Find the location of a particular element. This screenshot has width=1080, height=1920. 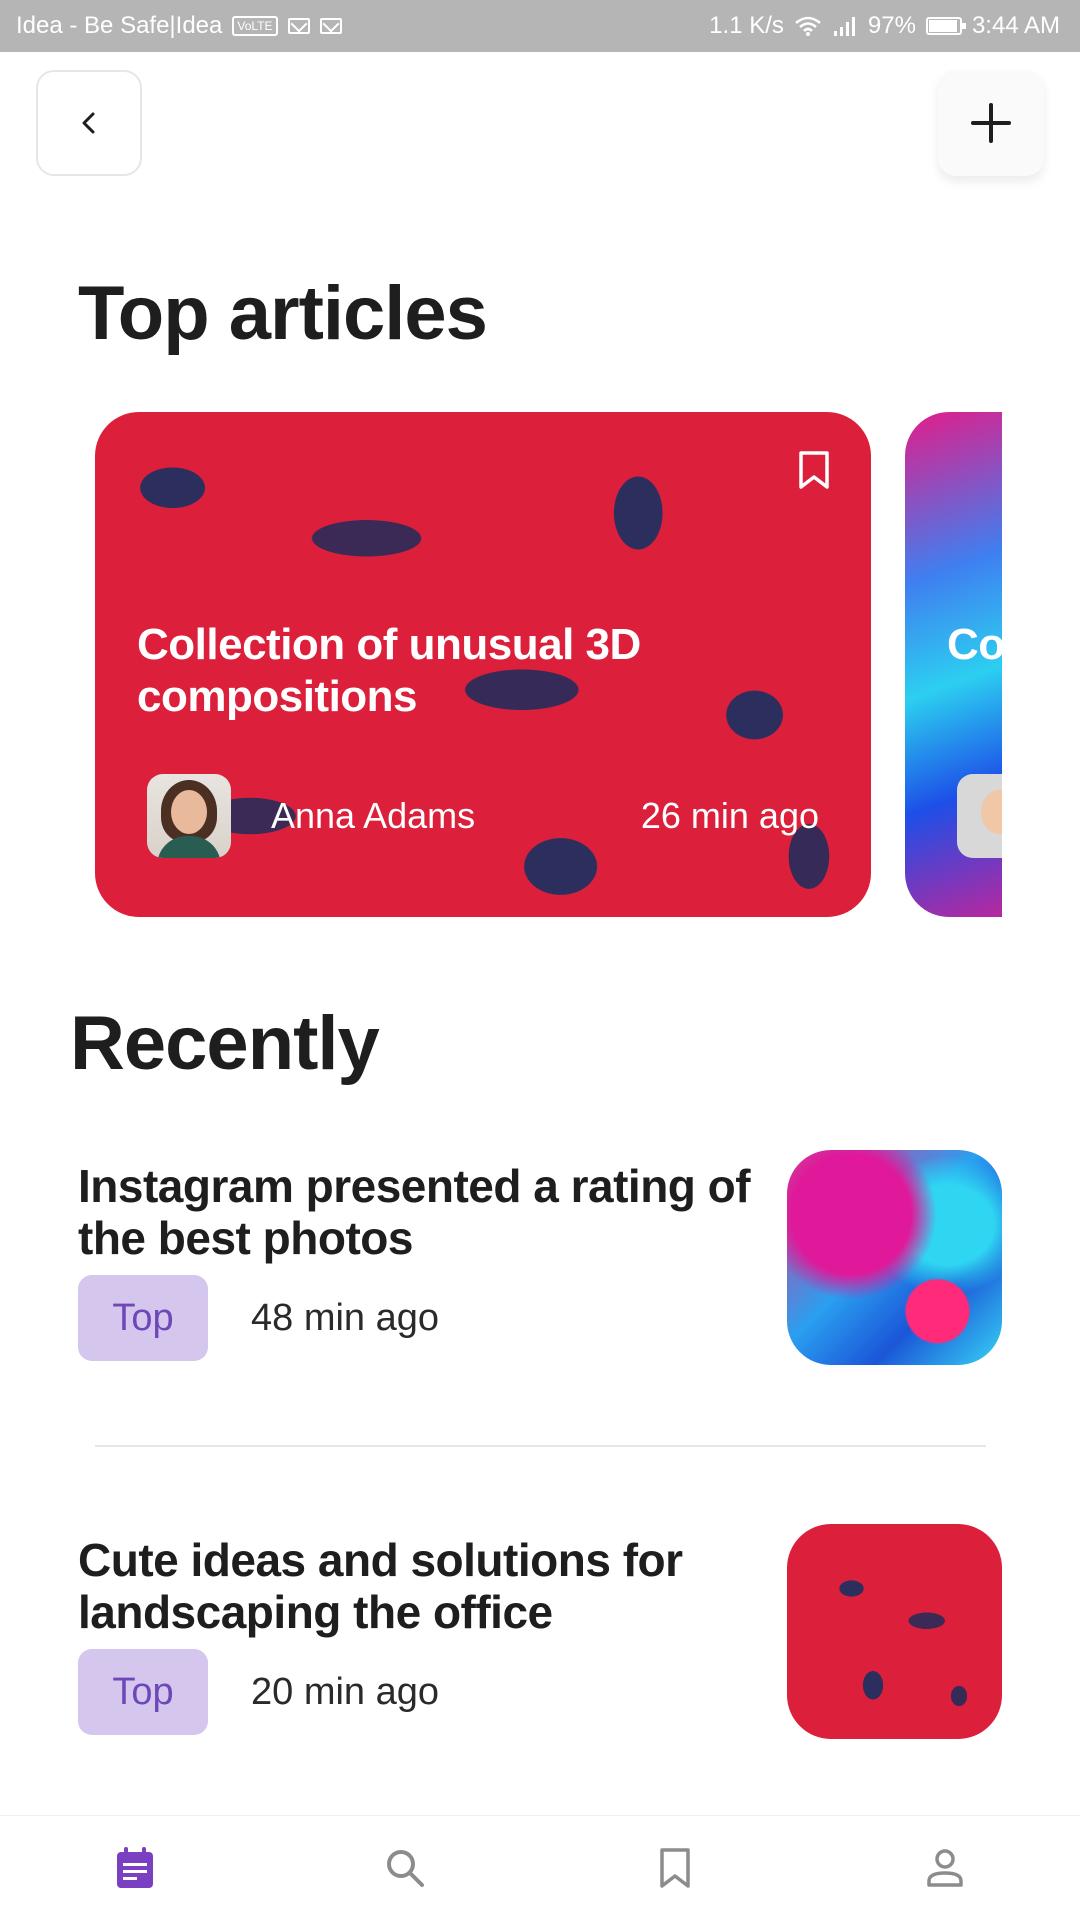

nav-item-profile is located at coordinates (945, 1868).